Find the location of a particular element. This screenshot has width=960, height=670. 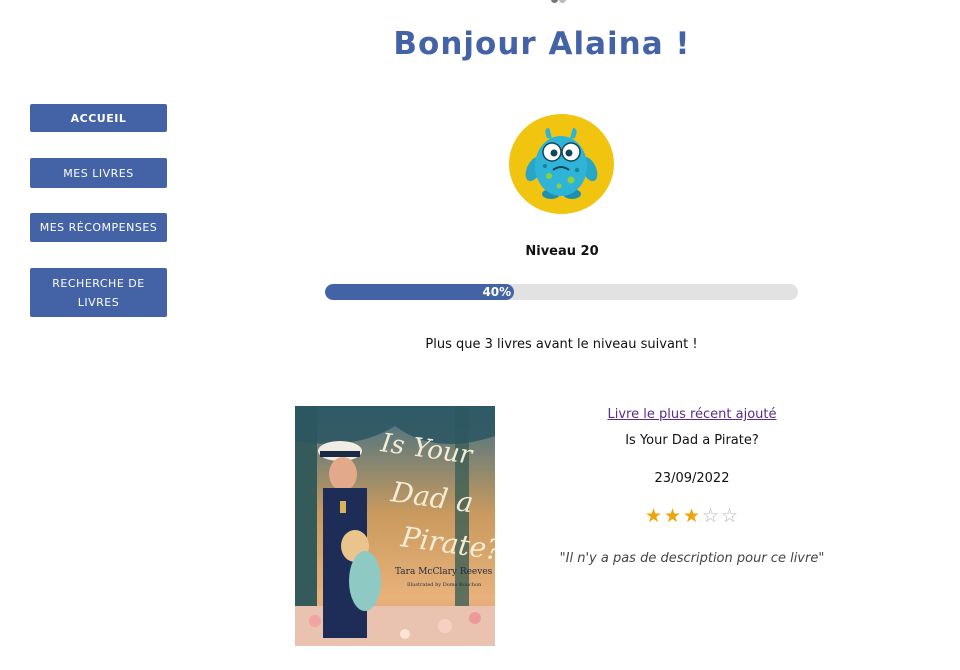

svg-text: Tara McClary Reeves is located at coordinates (444, 572).